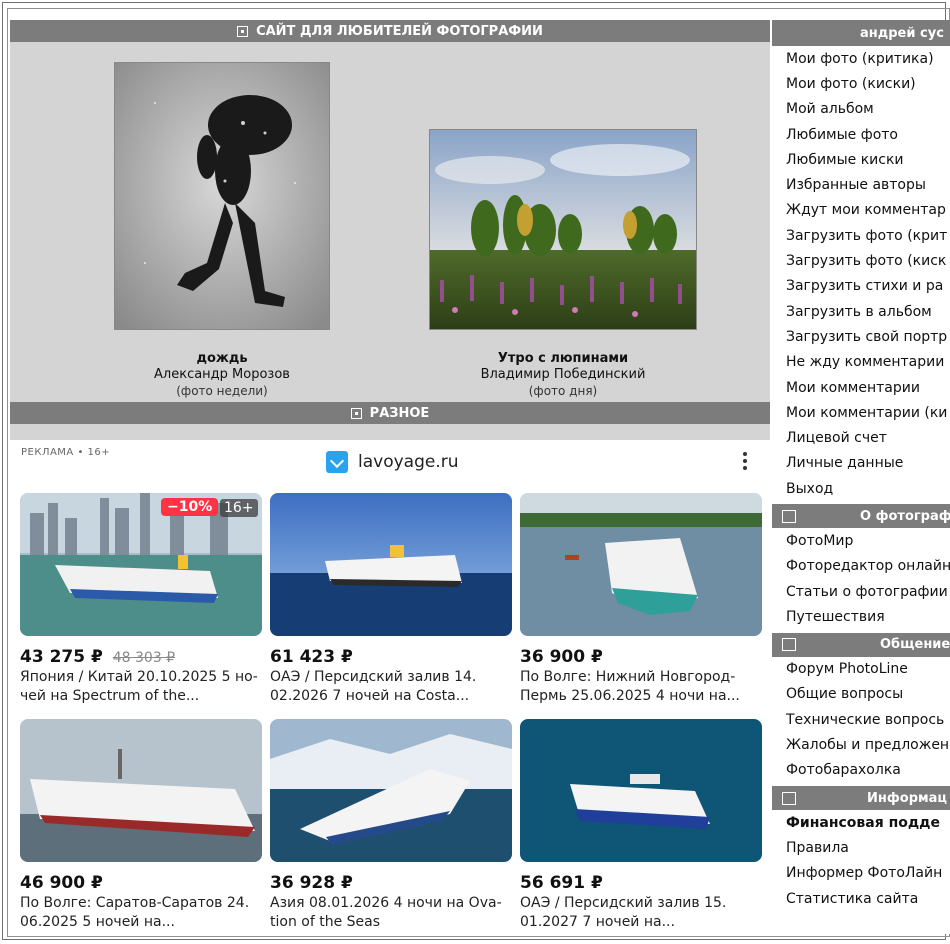 The width and height of the screenshot is (950, 944). I want to click on misc-bar: РАЗНОЕ, so click(390, 413).